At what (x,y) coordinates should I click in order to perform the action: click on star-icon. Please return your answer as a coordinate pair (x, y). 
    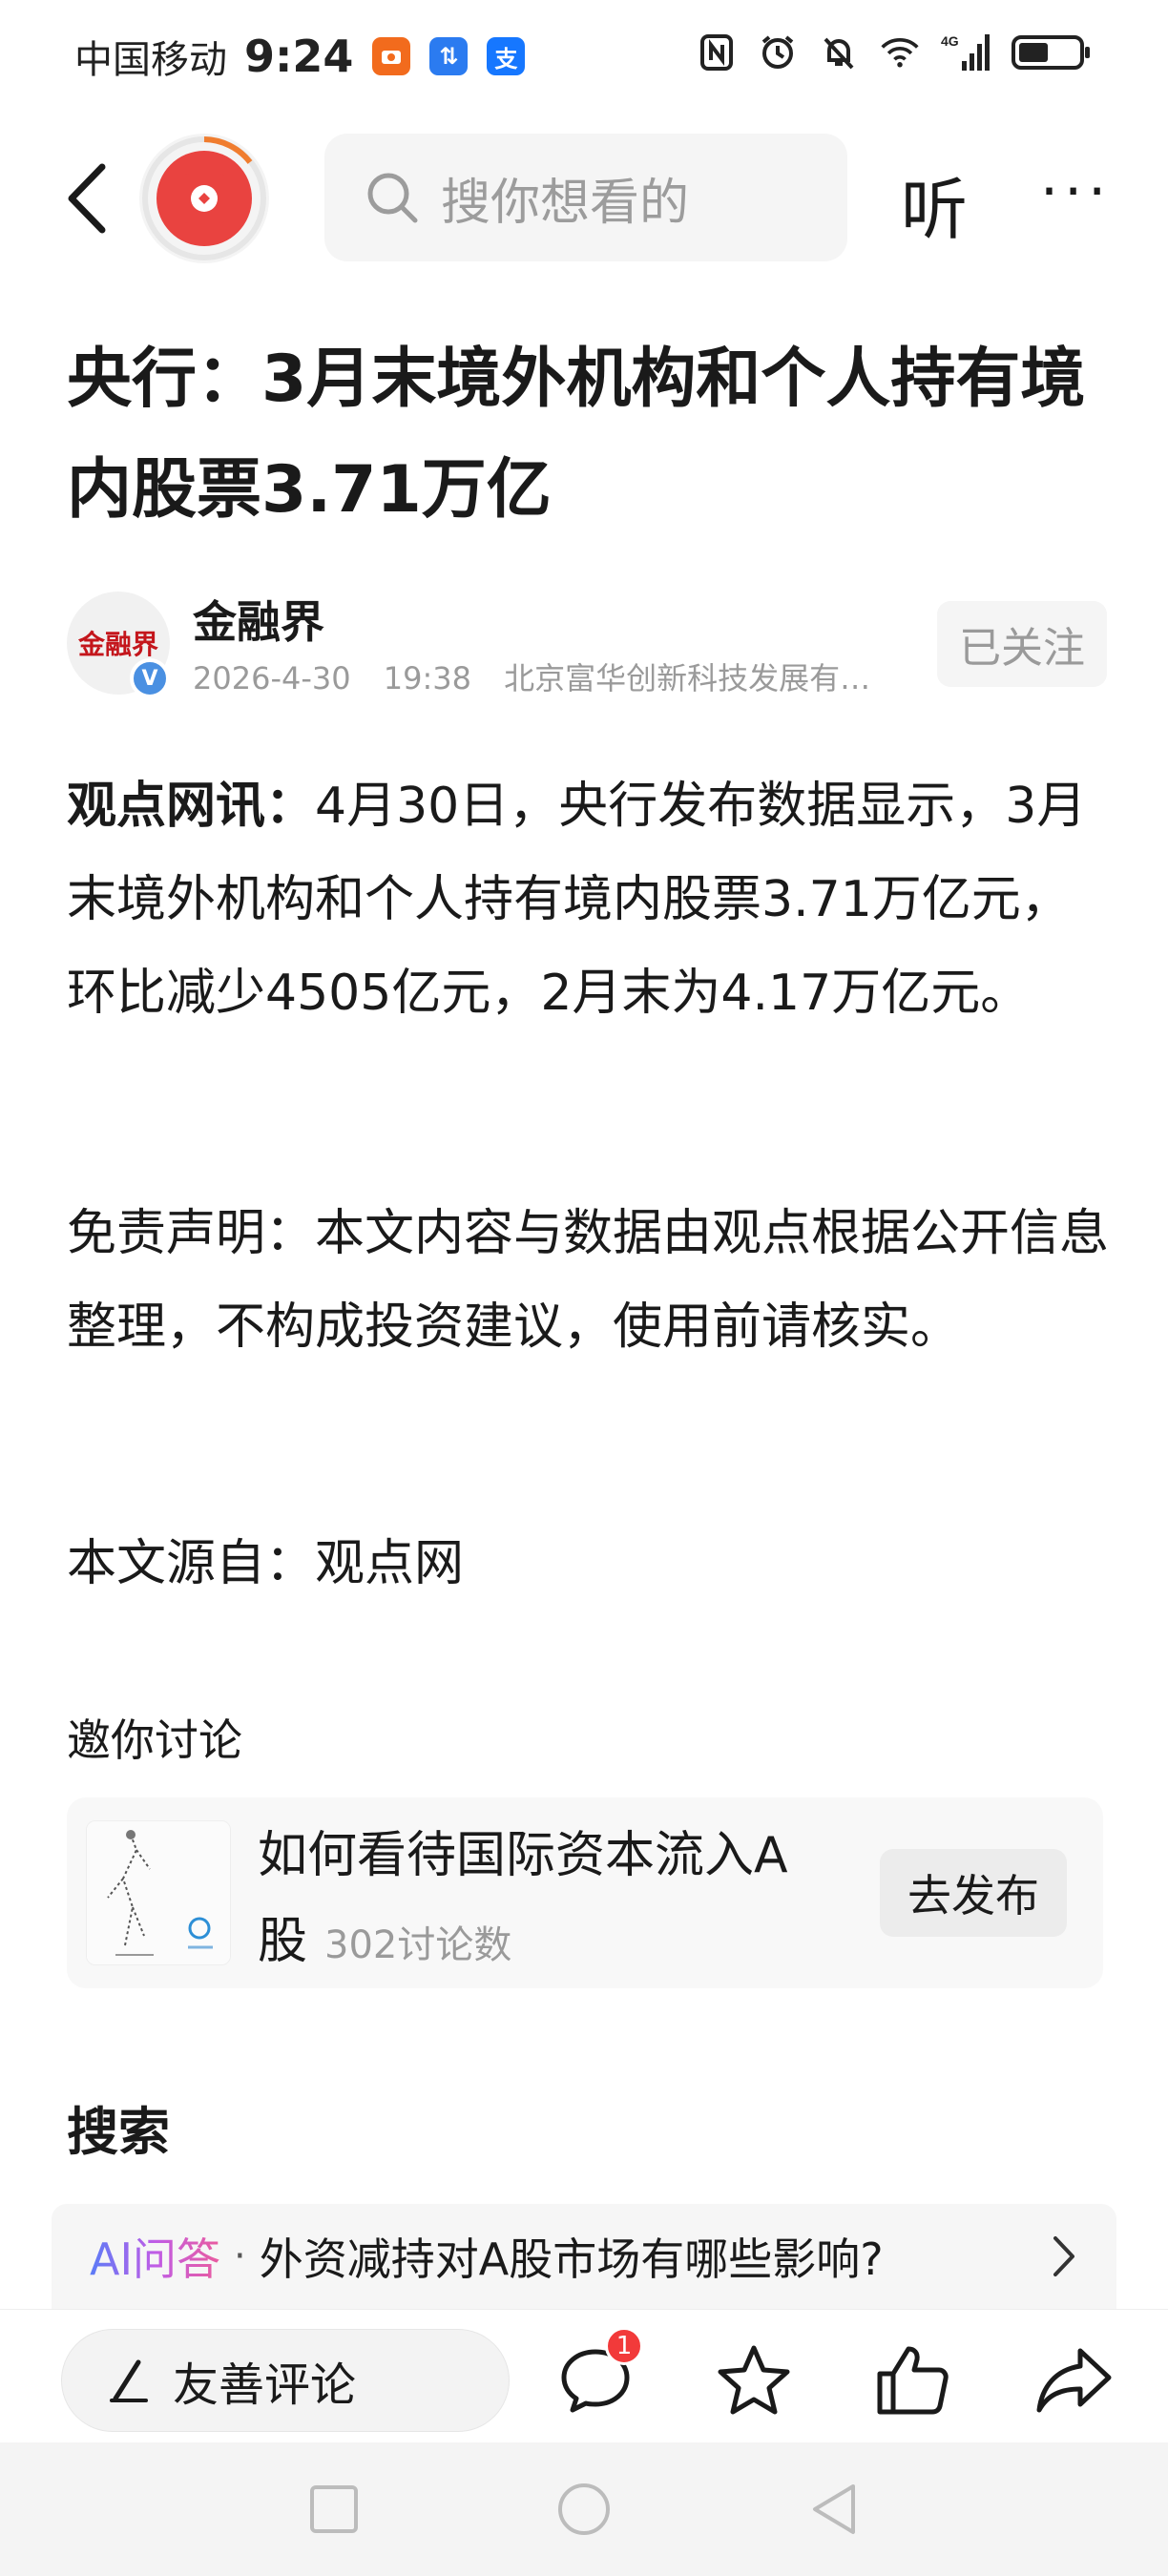
    Looking at the image, I should click on (754, 2380).